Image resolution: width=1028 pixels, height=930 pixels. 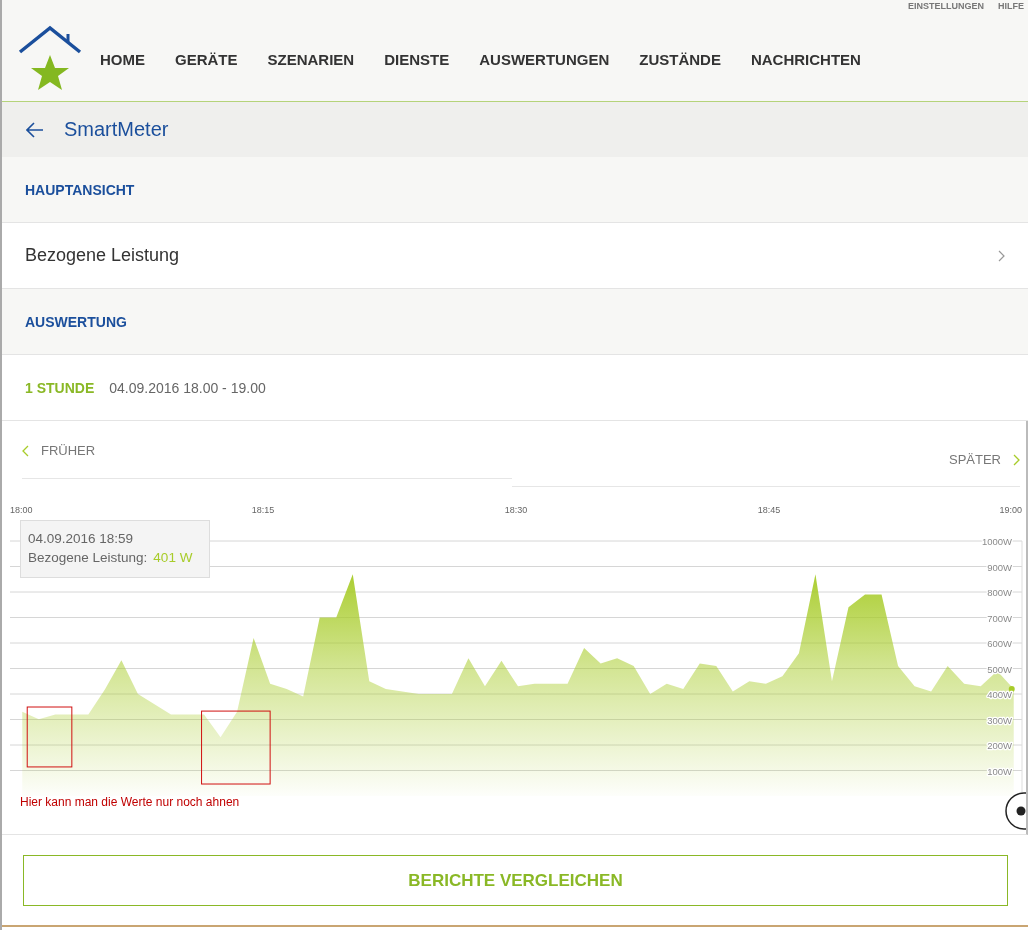 I want to click on y-axis-label: 100W, so click(x=999, y=771).